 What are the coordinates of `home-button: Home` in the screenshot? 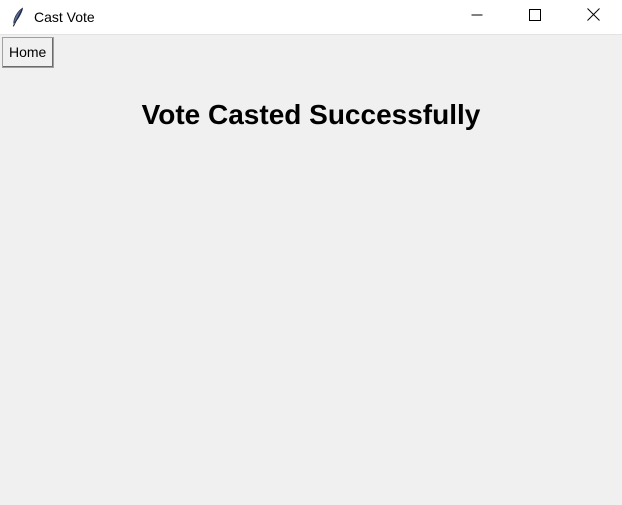 It's located at (28, 52).